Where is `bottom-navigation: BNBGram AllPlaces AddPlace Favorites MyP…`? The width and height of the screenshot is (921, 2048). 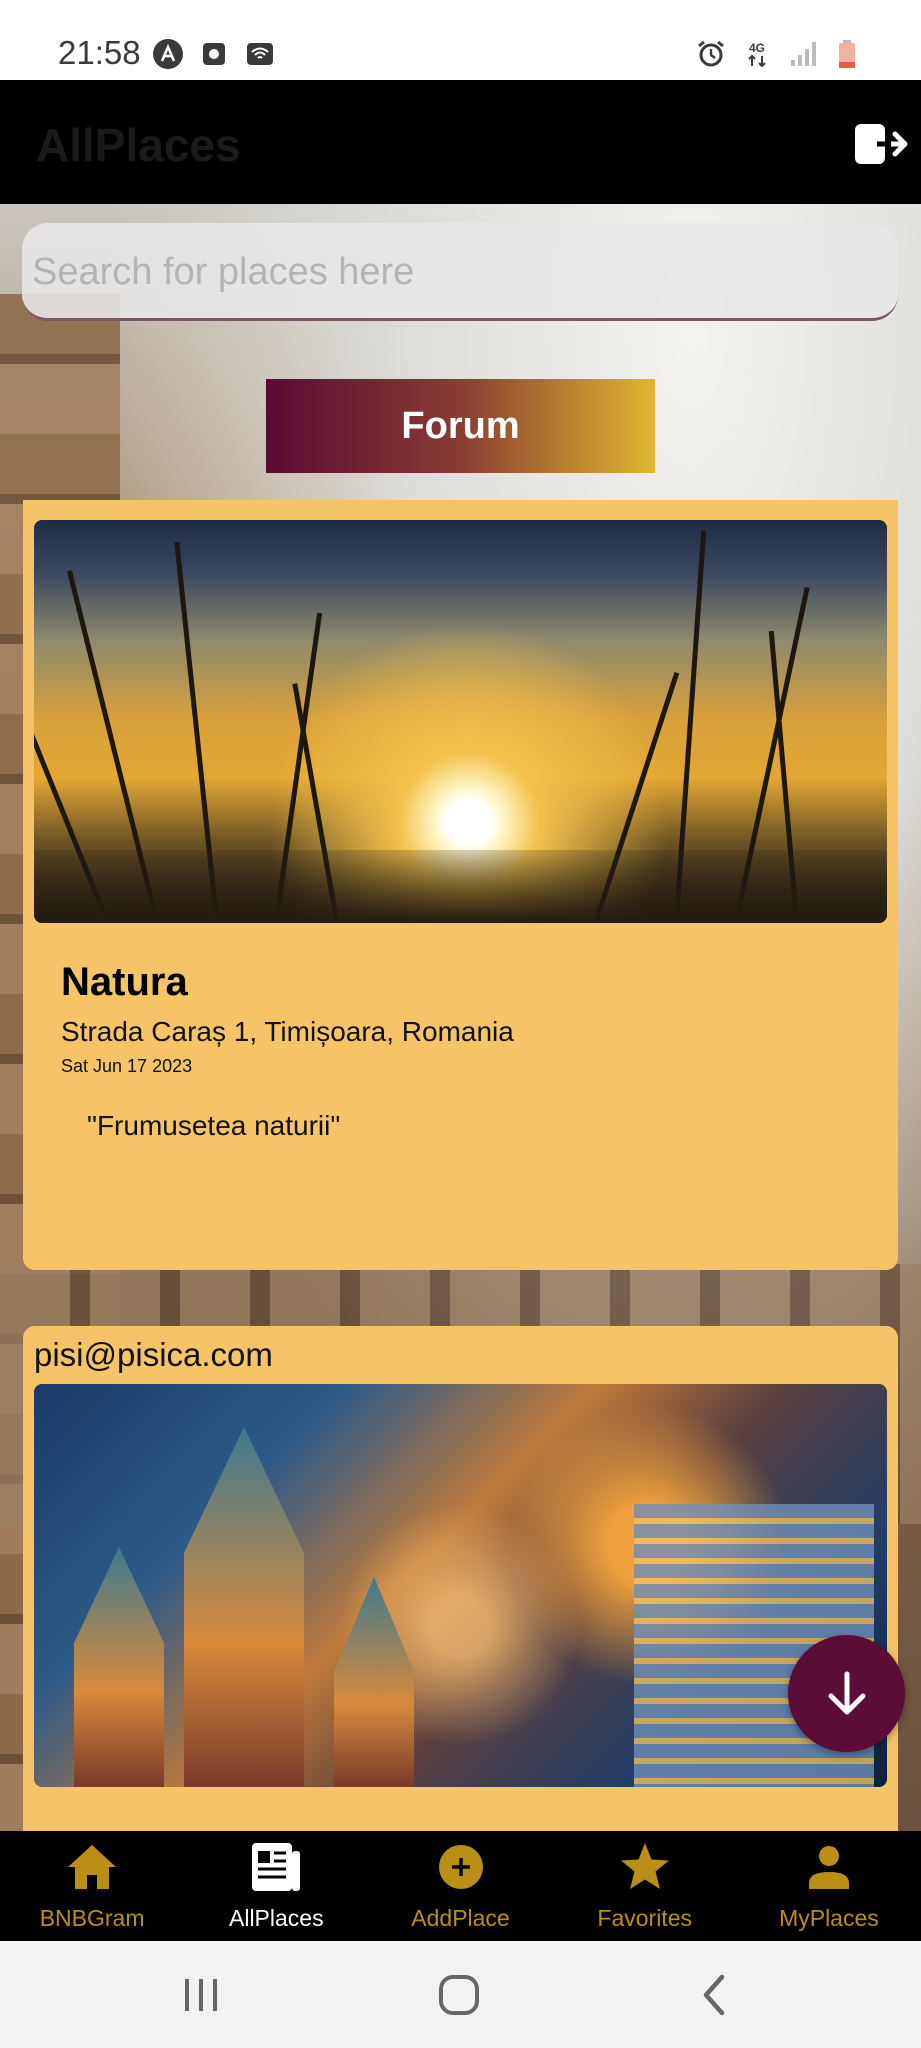 bottom-navigation: BNBGram AllPlaces AddPlace Favorites MyP… is located at coordinates (460, 1886).